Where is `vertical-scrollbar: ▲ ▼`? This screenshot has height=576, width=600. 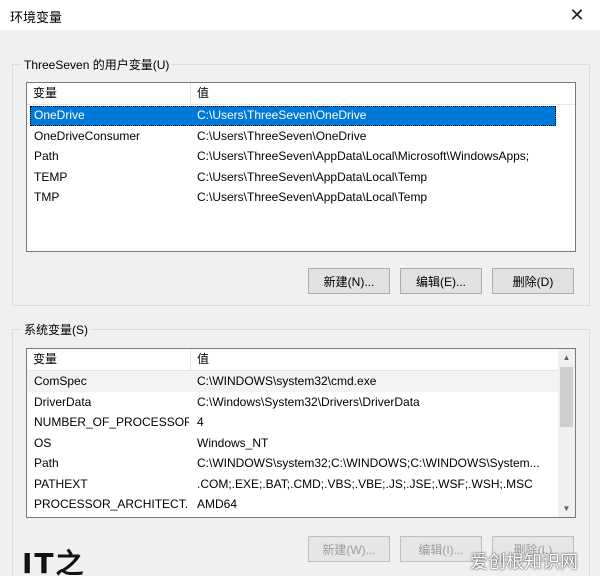
vertical-scrollbar: ▲ ▼ is located at coordinates (566, 433).